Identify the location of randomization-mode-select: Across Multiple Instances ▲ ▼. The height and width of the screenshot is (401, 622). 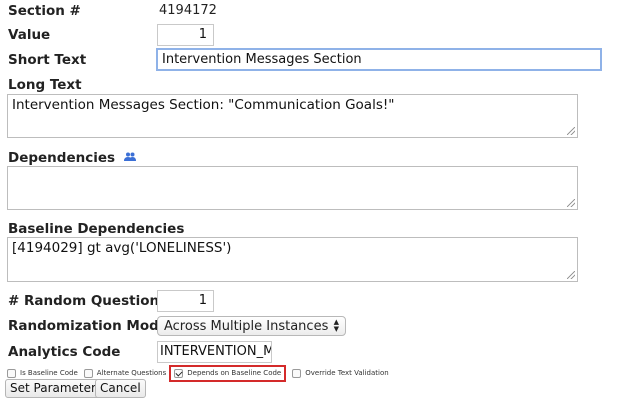
(251, 326).